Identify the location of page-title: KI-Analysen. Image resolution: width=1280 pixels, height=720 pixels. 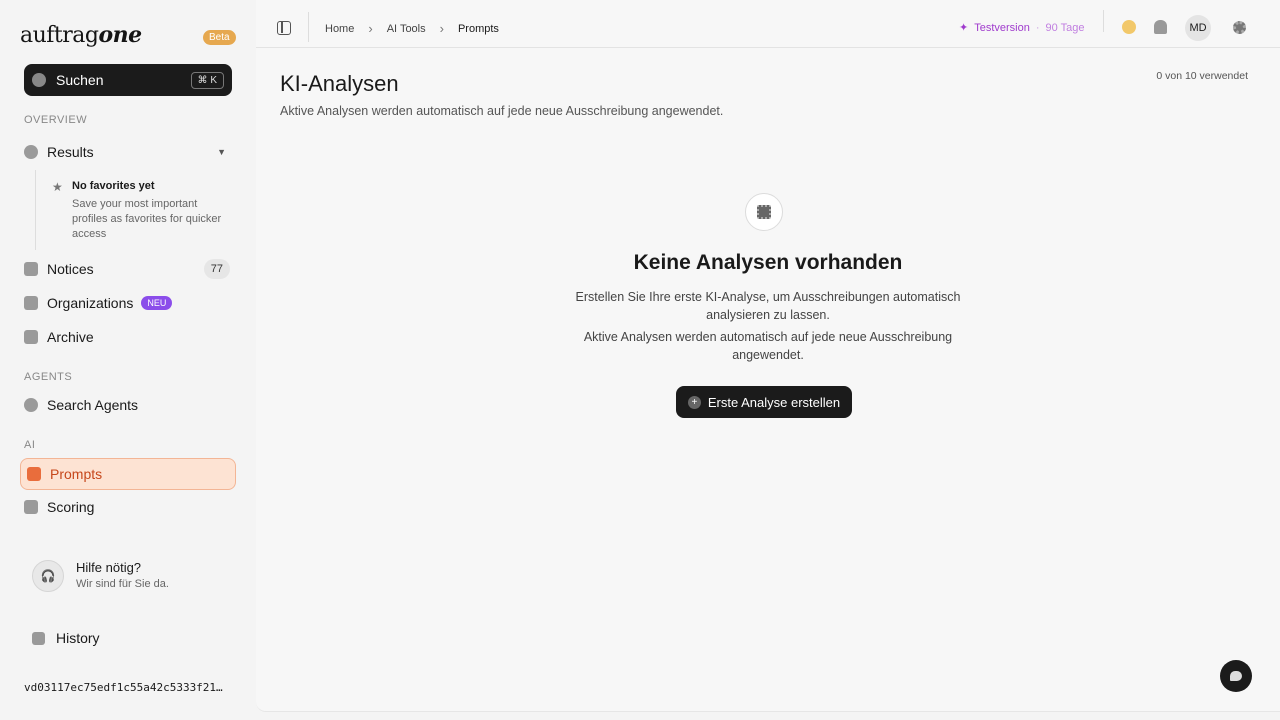
(339, 83).